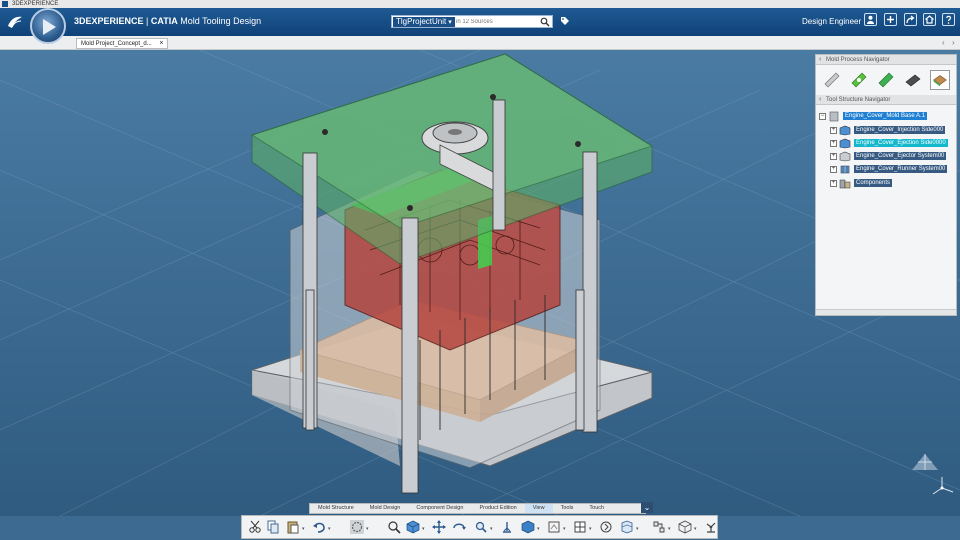  I want to click on tree-label: Engine_Cover_Ejection Side0000, so click(901, 143).